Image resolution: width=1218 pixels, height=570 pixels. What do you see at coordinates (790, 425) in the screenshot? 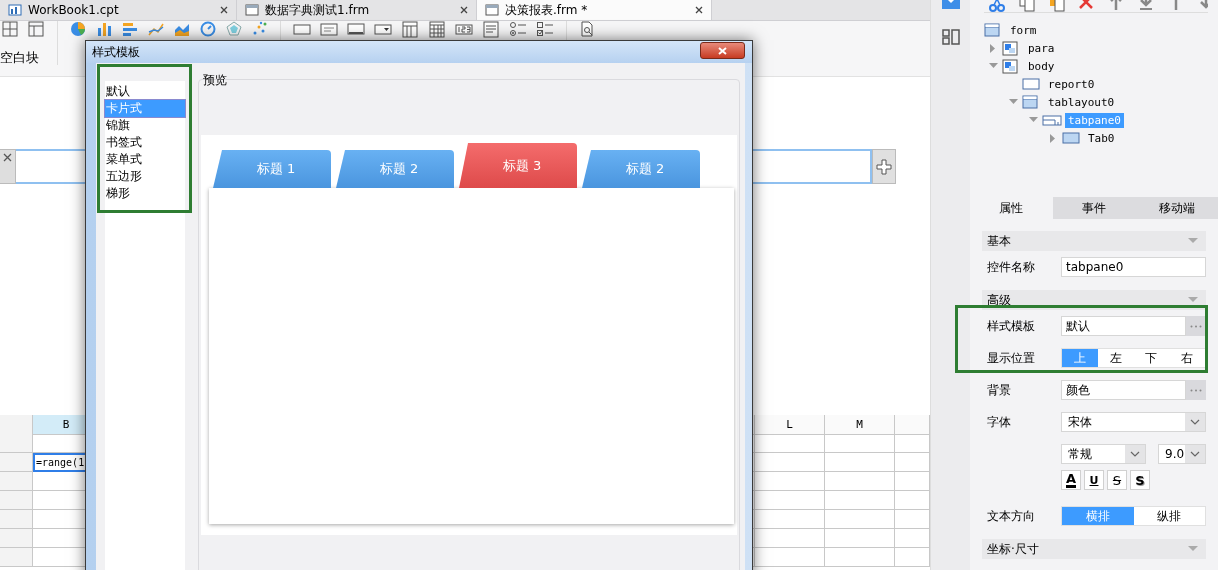
I see `column-header: L` at bounding box center [790, 425].